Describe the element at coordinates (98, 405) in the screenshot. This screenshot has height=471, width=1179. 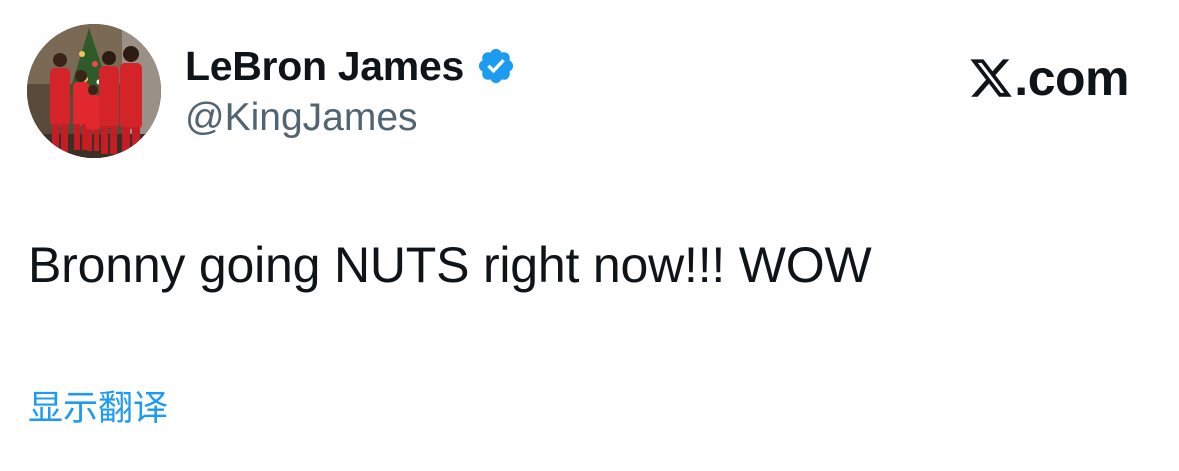
I see `show-translation-link: 显示翻译` at that location.